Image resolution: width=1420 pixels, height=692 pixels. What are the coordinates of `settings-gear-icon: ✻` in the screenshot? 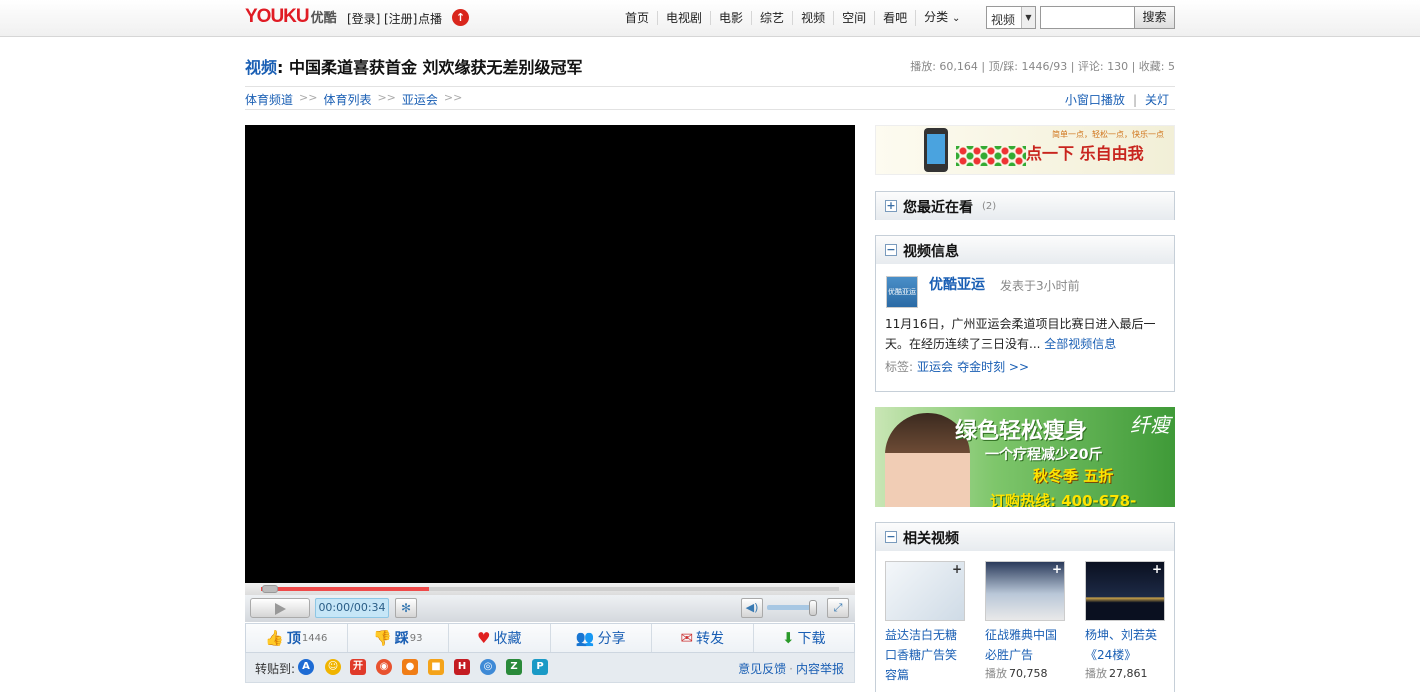 It's located at (406, 608).